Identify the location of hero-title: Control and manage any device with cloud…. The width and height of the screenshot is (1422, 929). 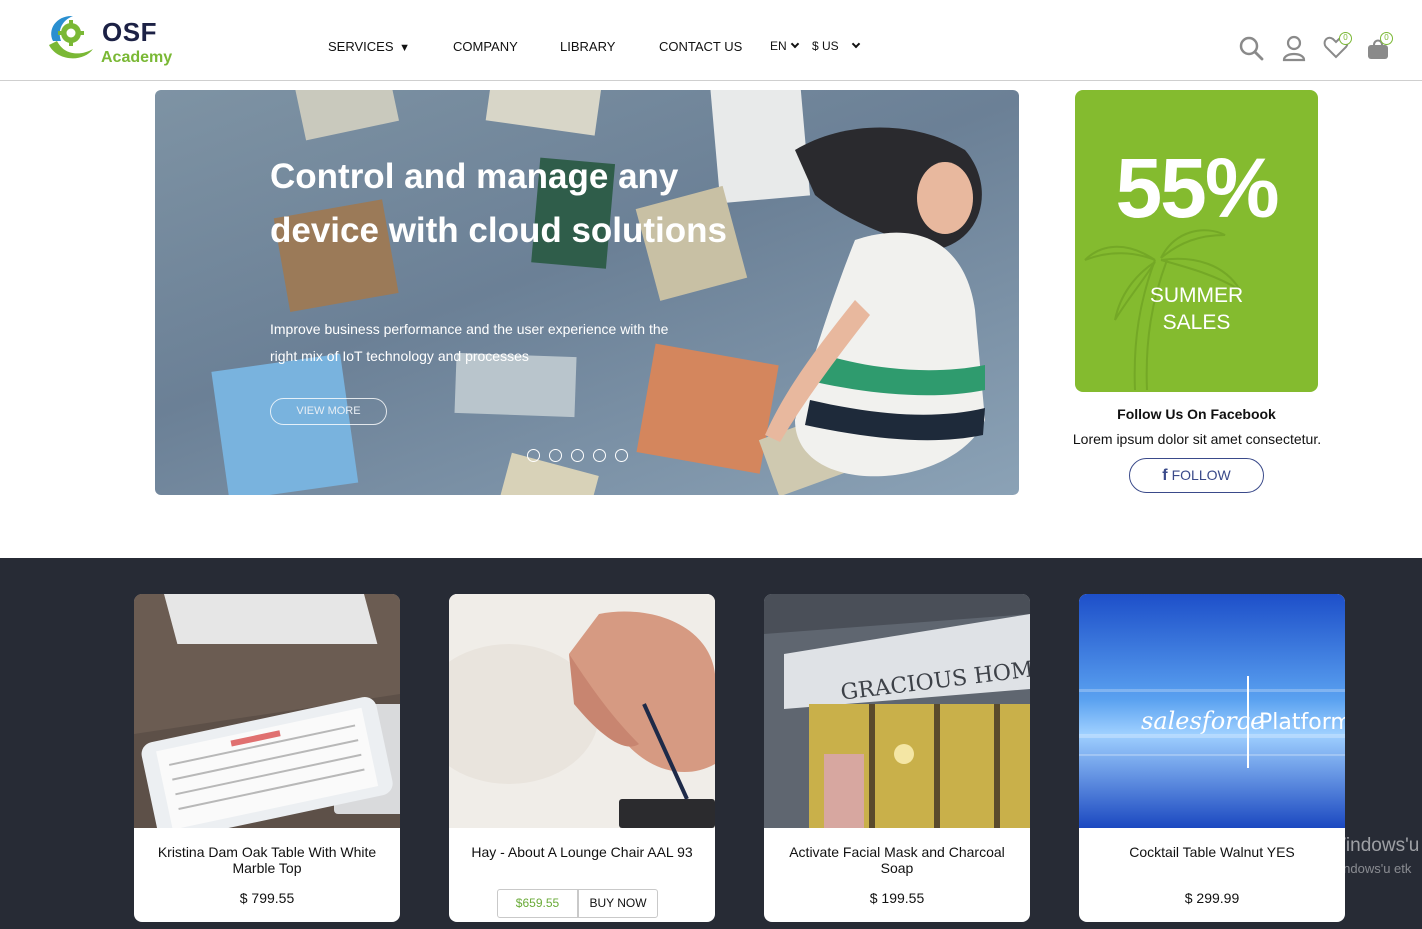
(498, 203).